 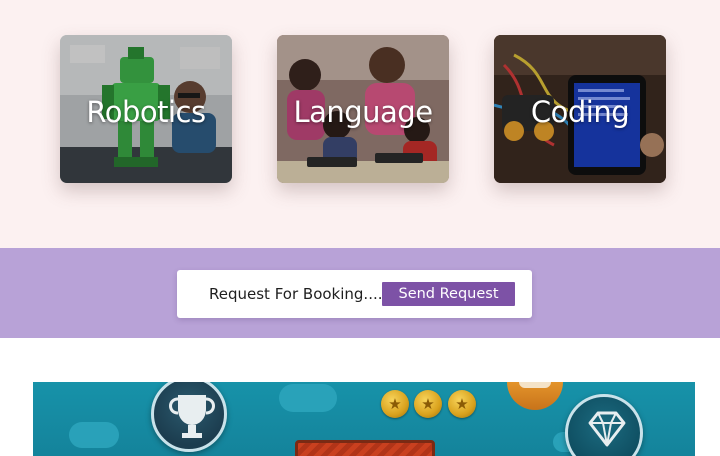 I want to click on diamond-icon, so click(x=604, y=425).